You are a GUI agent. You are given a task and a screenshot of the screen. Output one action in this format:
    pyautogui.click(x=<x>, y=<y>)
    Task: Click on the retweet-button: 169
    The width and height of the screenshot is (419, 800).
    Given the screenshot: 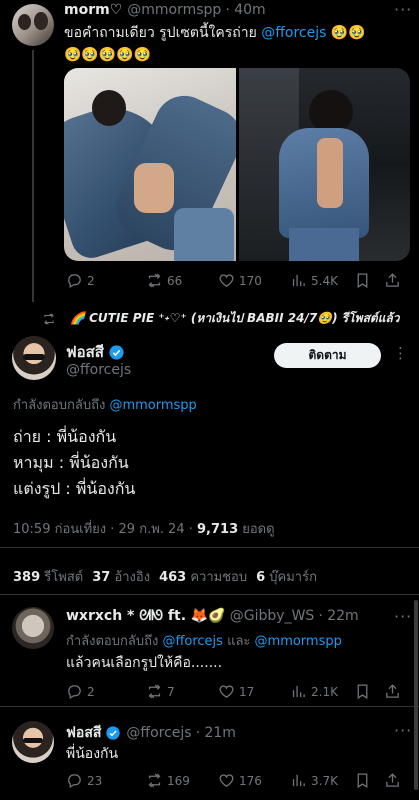 What is the action you would take?
    pyautogui.click(x=182, y=780)
    